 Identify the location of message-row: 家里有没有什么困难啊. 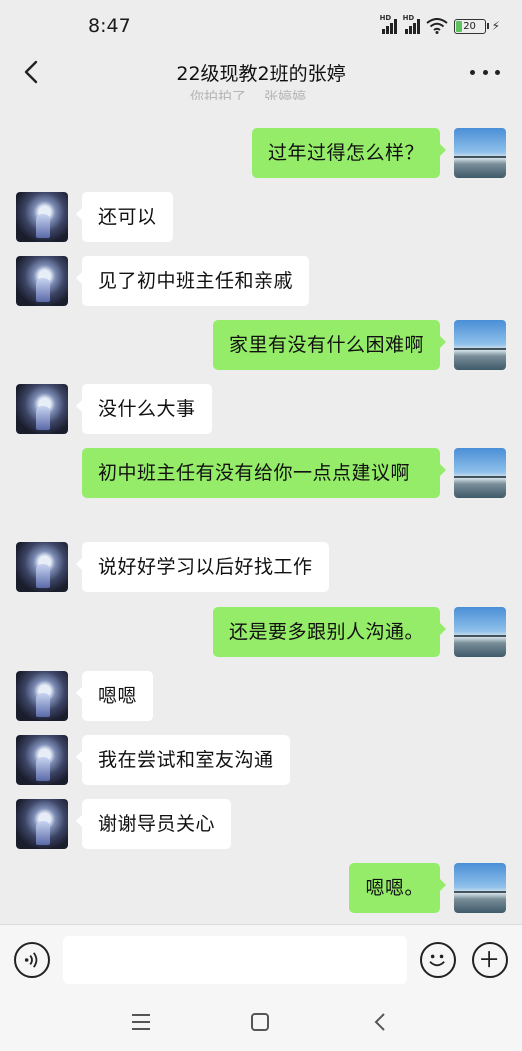
(359, 345).